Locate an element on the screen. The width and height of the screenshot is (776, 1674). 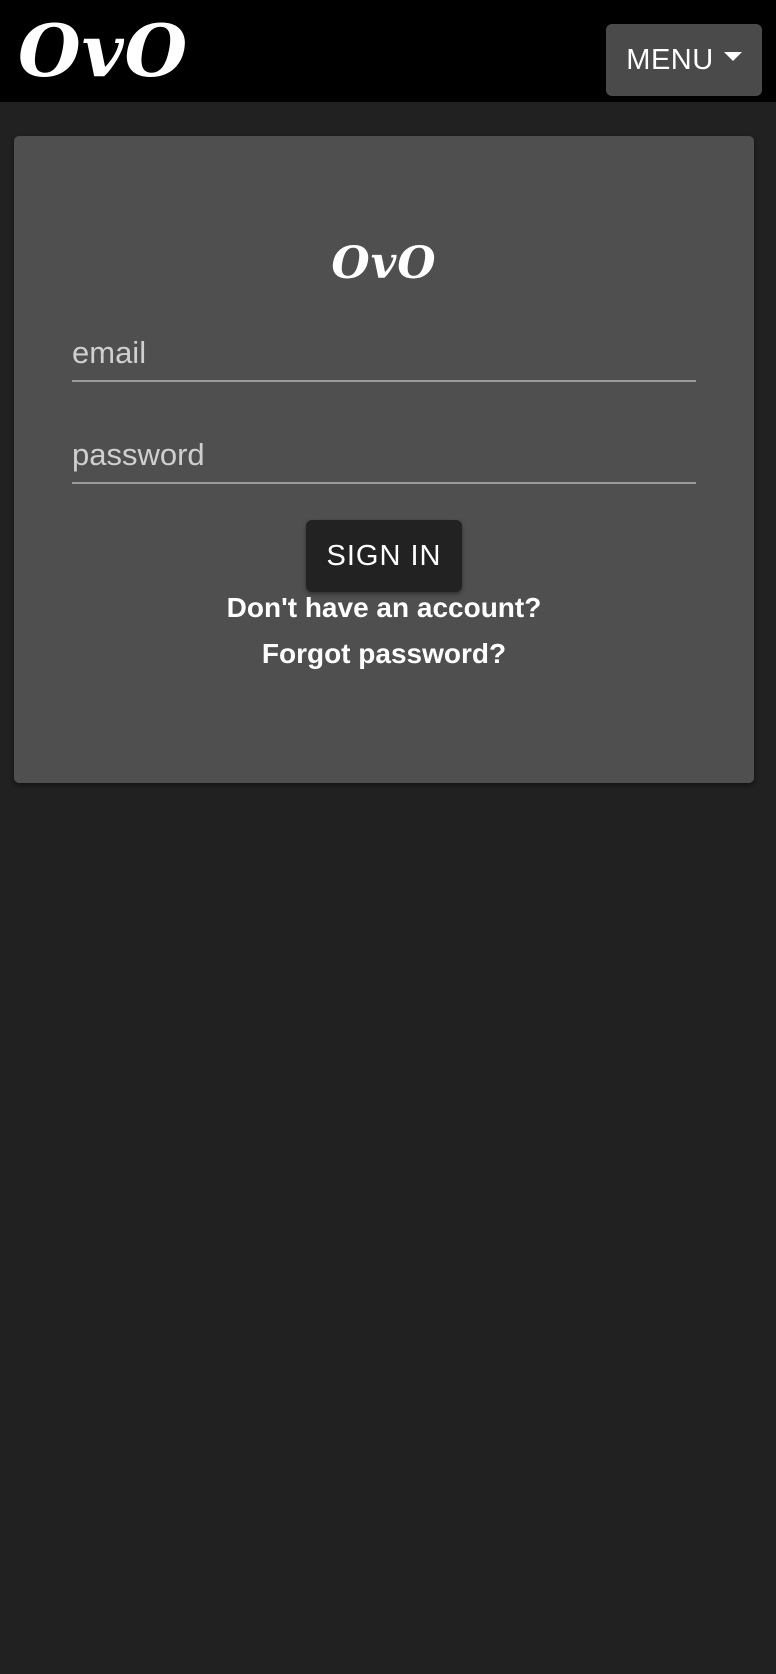
register-link: Don't have an account? is located at coordinates (384, 608).